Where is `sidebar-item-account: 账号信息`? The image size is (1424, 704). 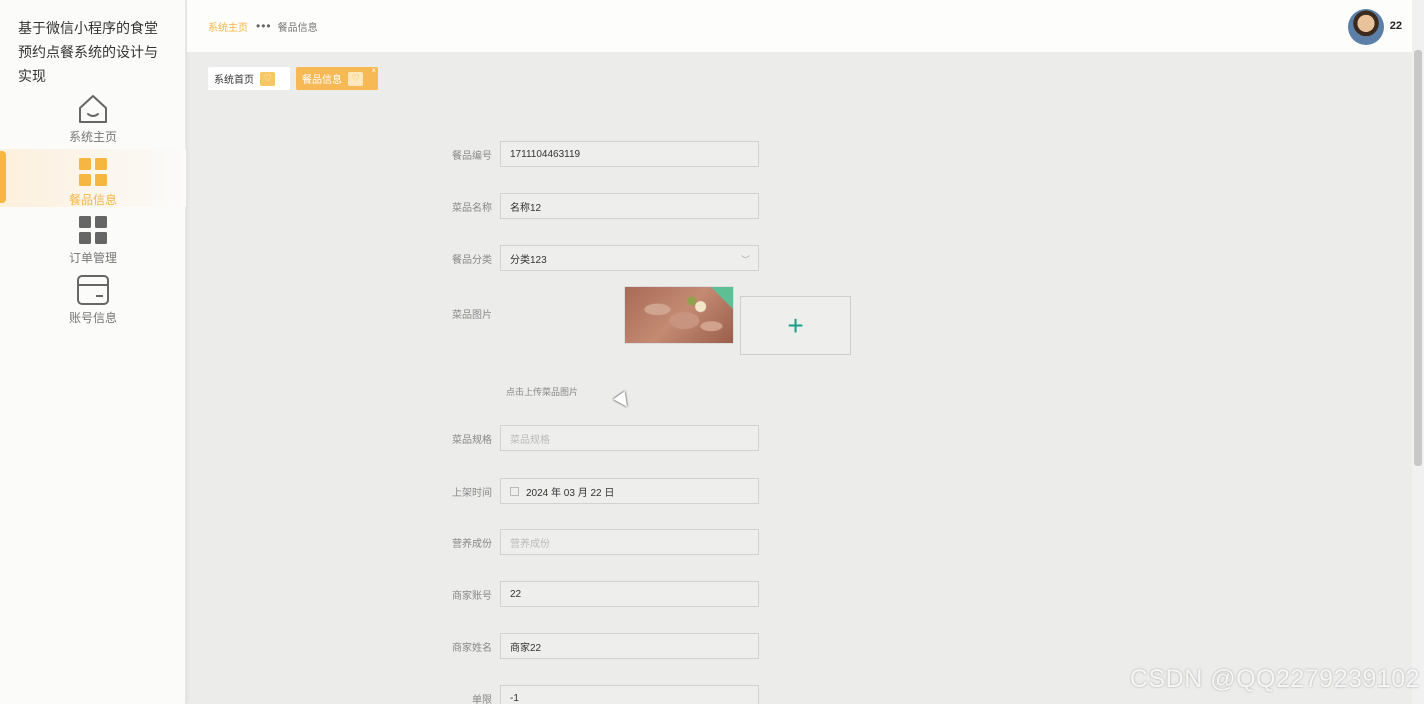
sidebar-item-account: 账号信息 is located at coordinates (93, 298).